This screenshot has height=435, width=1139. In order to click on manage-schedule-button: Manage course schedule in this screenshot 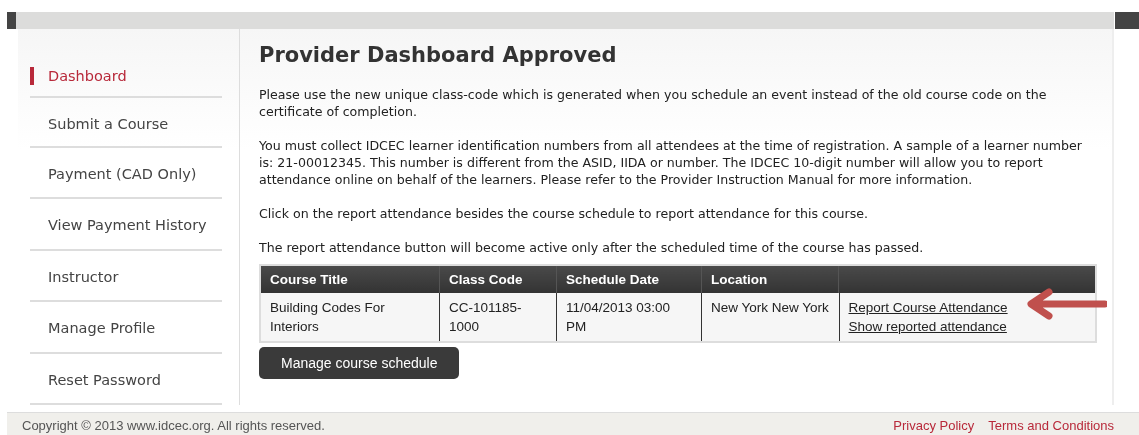, I will do `click(359, 363)`.